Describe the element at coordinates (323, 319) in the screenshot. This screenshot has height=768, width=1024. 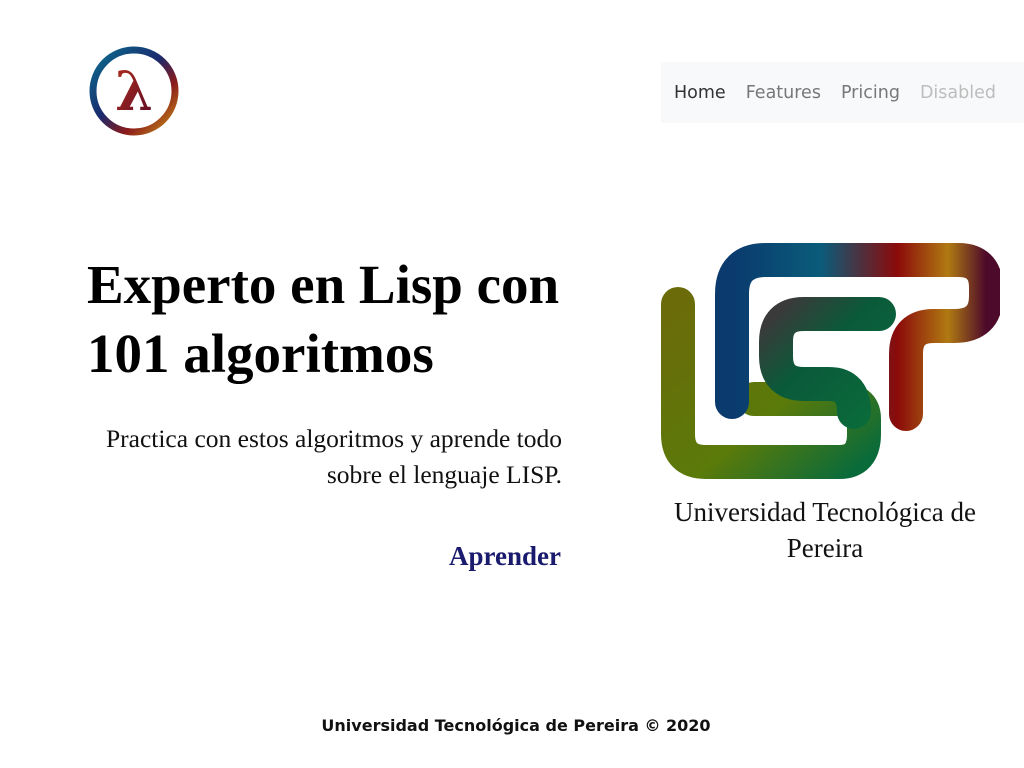
I see `hero-title: Experto en Lisp con 101 algoritmos` at that location.